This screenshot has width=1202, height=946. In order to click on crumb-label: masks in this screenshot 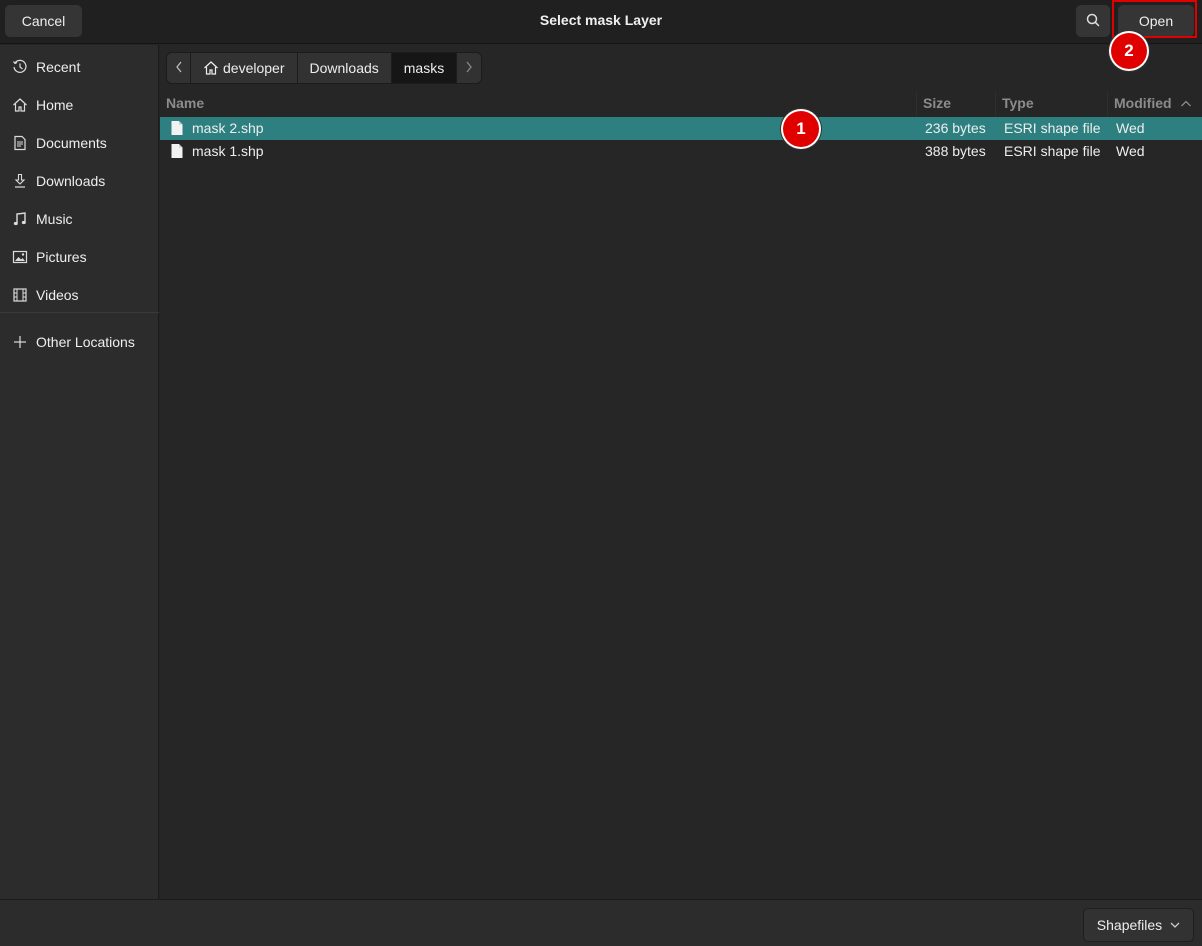, I will do `click(424, 68)`.